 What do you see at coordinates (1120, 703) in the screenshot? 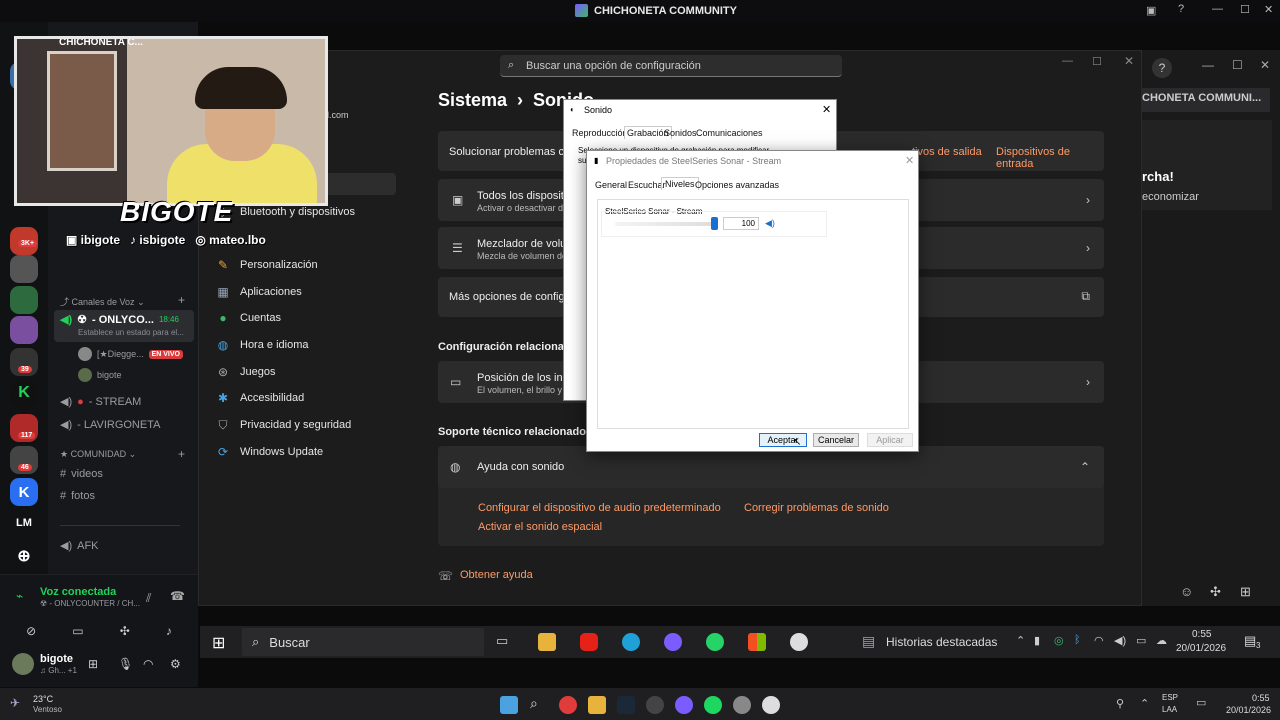
I see `location-icon: ⚲` at bounding box center [1120, 703].